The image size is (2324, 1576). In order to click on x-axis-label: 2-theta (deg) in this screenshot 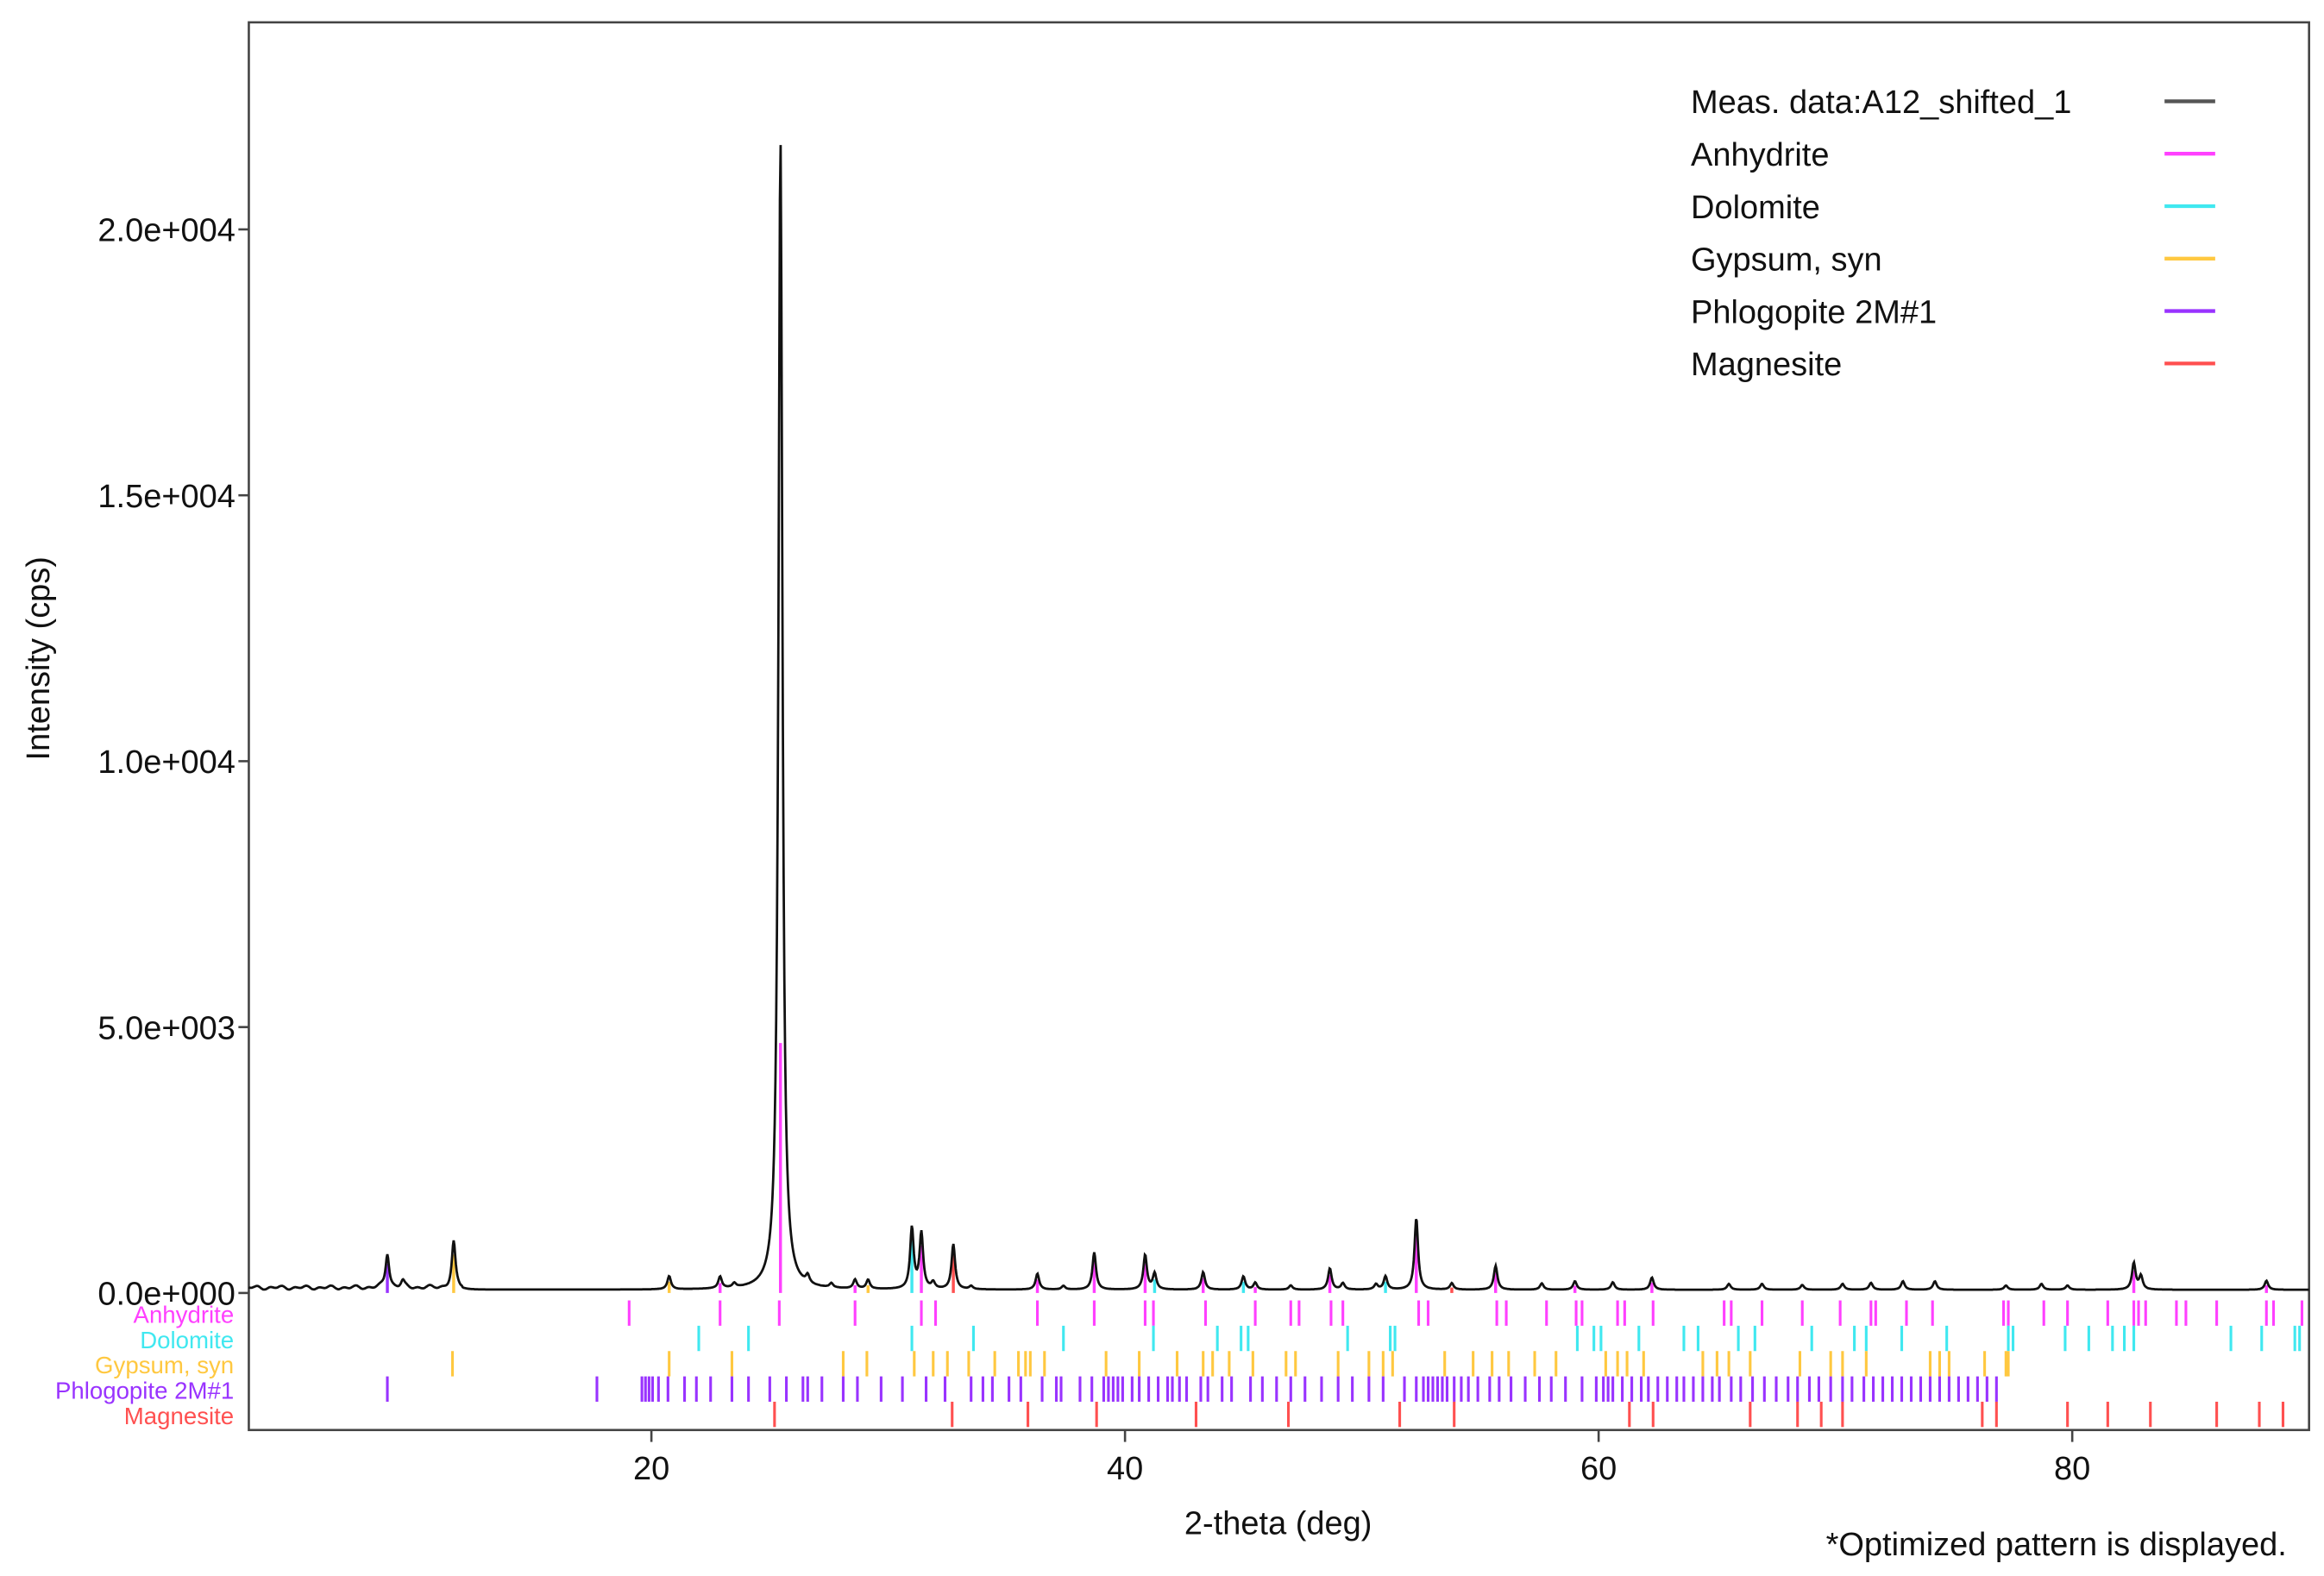, I will do `click(1278, 1524)`.